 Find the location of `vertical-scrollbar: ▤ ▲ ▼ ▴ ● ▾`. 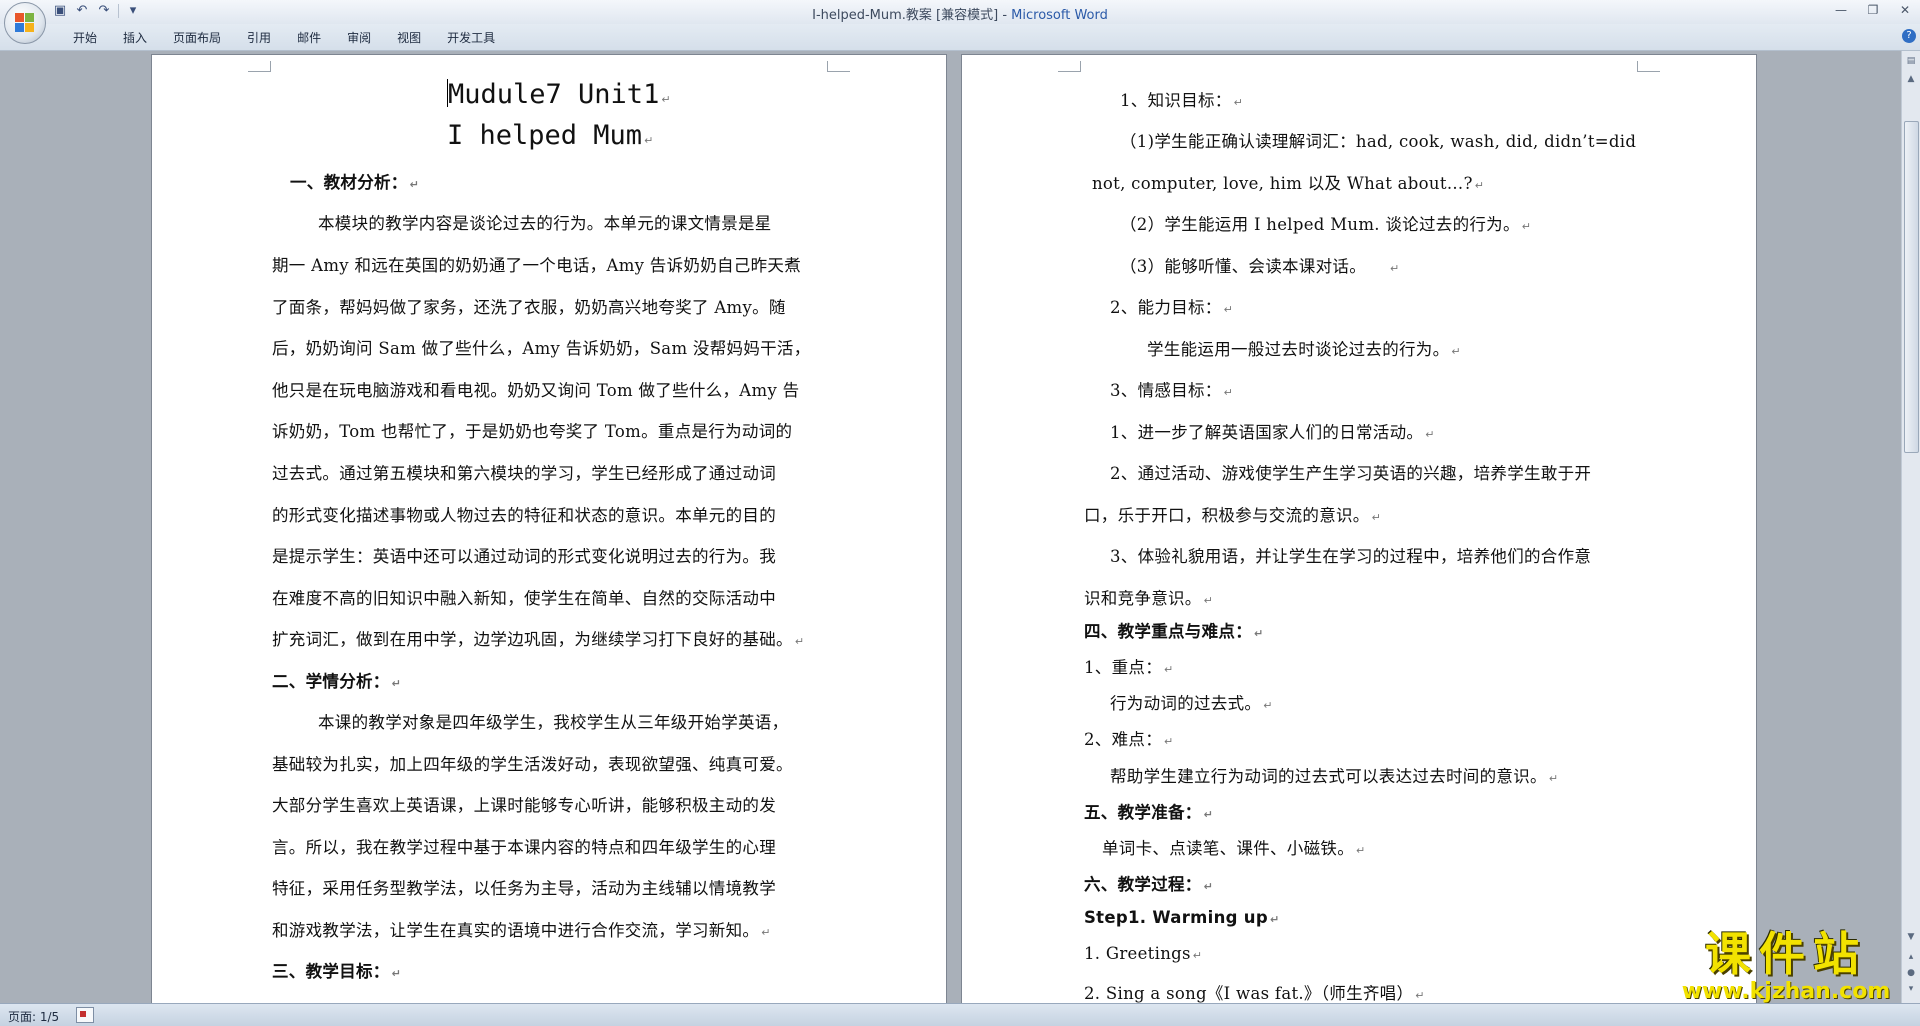

vertical-scrollbar: ▤ ▲ ▼ ▴ ● ▾ is located at coordinates (1910, 527).